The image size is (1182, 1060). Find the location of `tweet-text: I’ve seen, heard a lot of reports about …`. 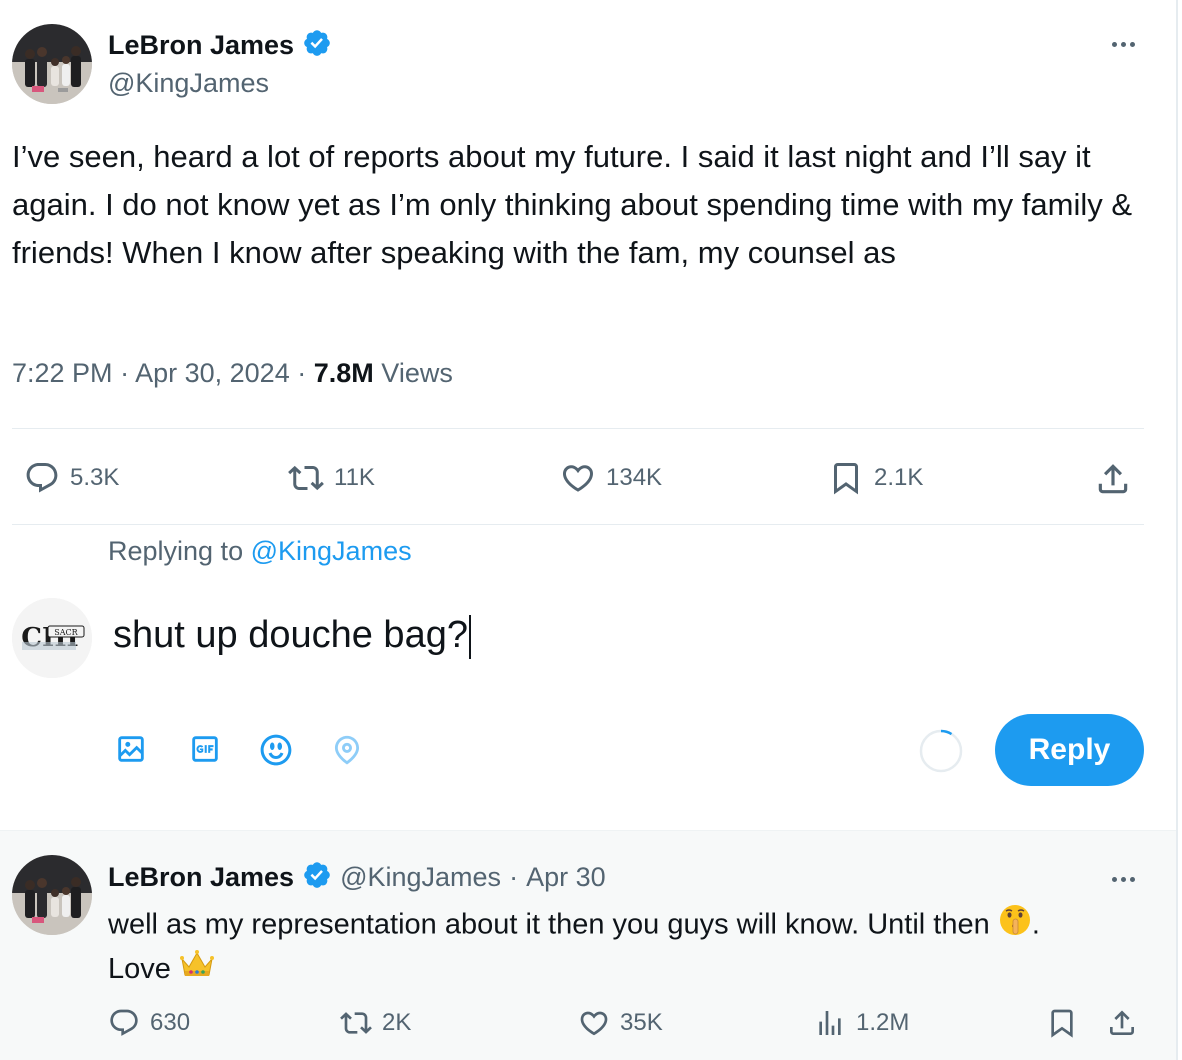

tweet-text: I’ve seen, heard a lot of reports about … is located at coordinates (572, 204).